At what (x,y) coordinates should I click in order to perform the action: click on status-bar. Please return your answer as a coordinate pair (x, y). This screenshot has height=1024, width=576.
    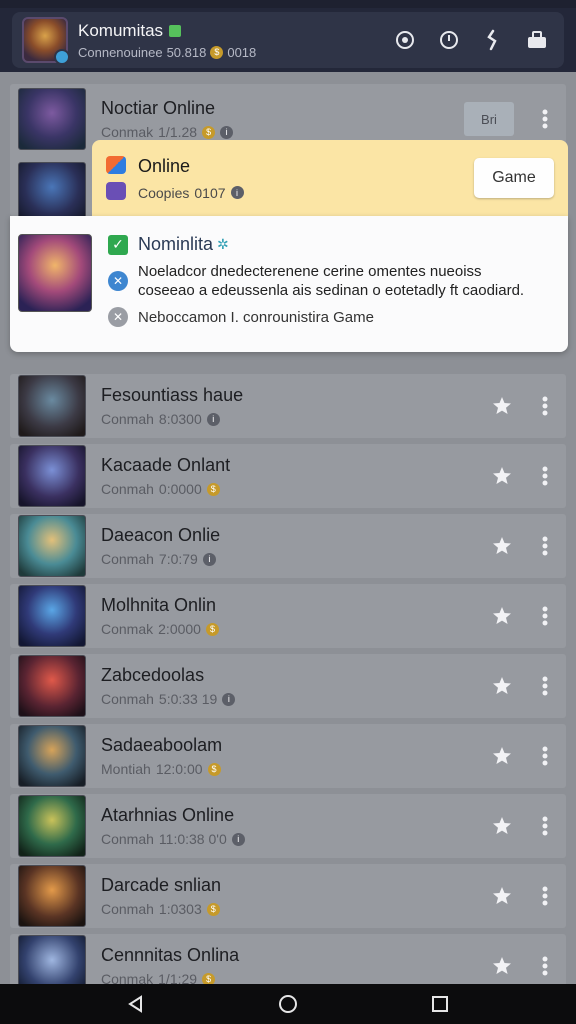
    Looking at the image, I should click on (288, 4).